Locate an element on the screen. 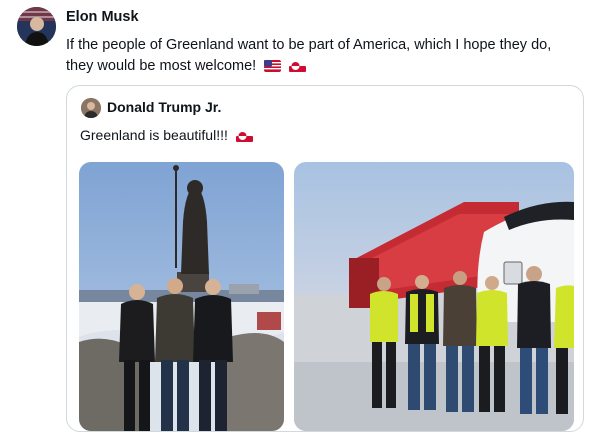  quoted-author-name: Donald Trump Jr. is located at coordinates (164, 107).